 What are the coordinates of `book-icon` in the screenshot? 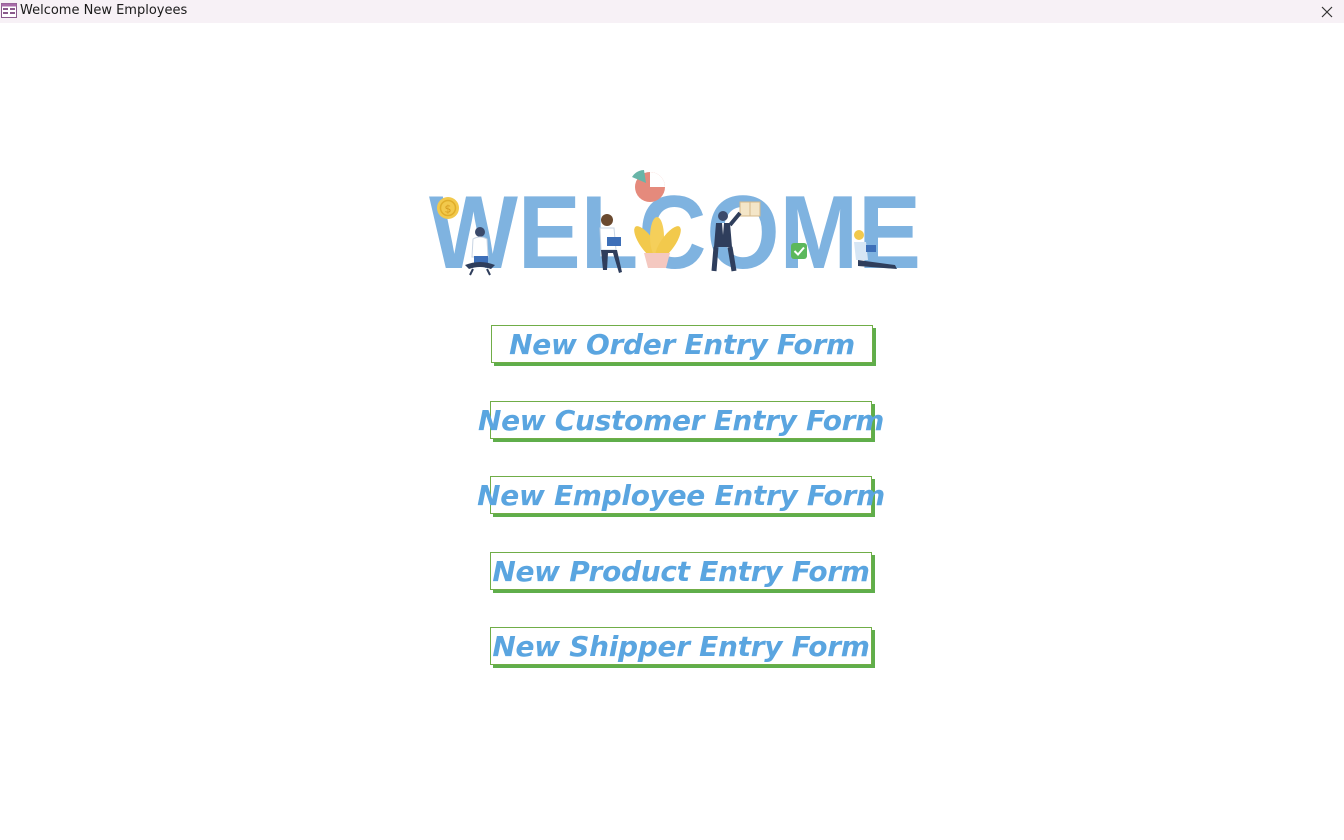 It's located at (750, 209).